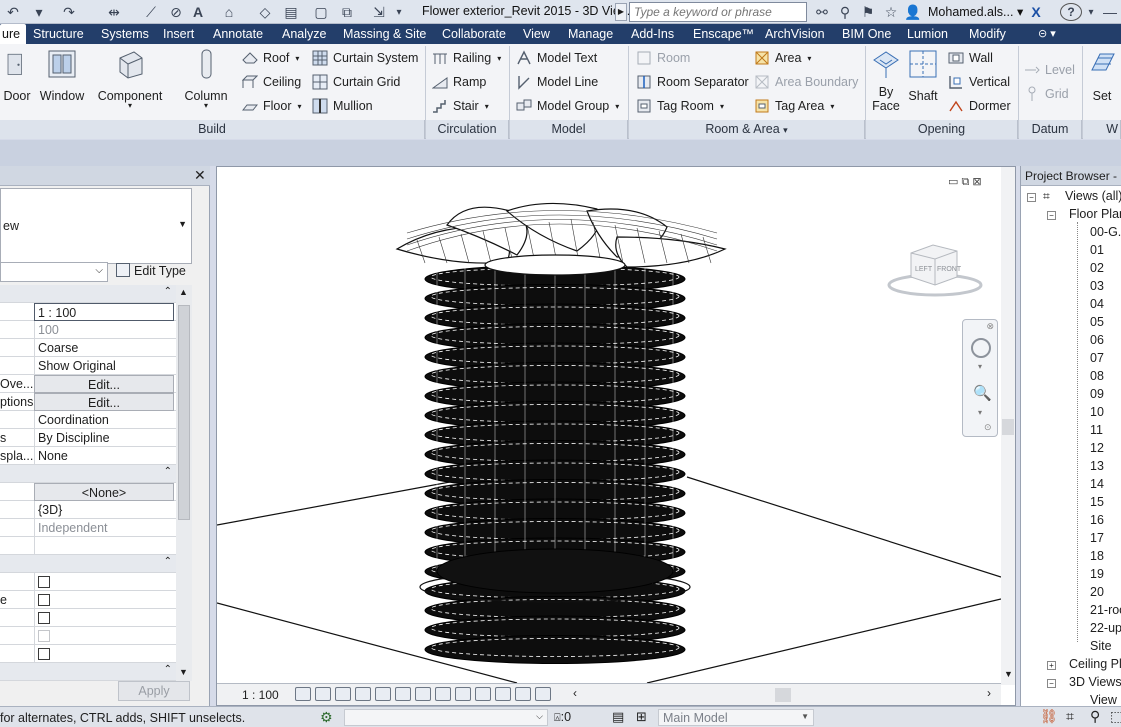  I want to click on tree-item-floor-plan: 01, so click(1097, 250).